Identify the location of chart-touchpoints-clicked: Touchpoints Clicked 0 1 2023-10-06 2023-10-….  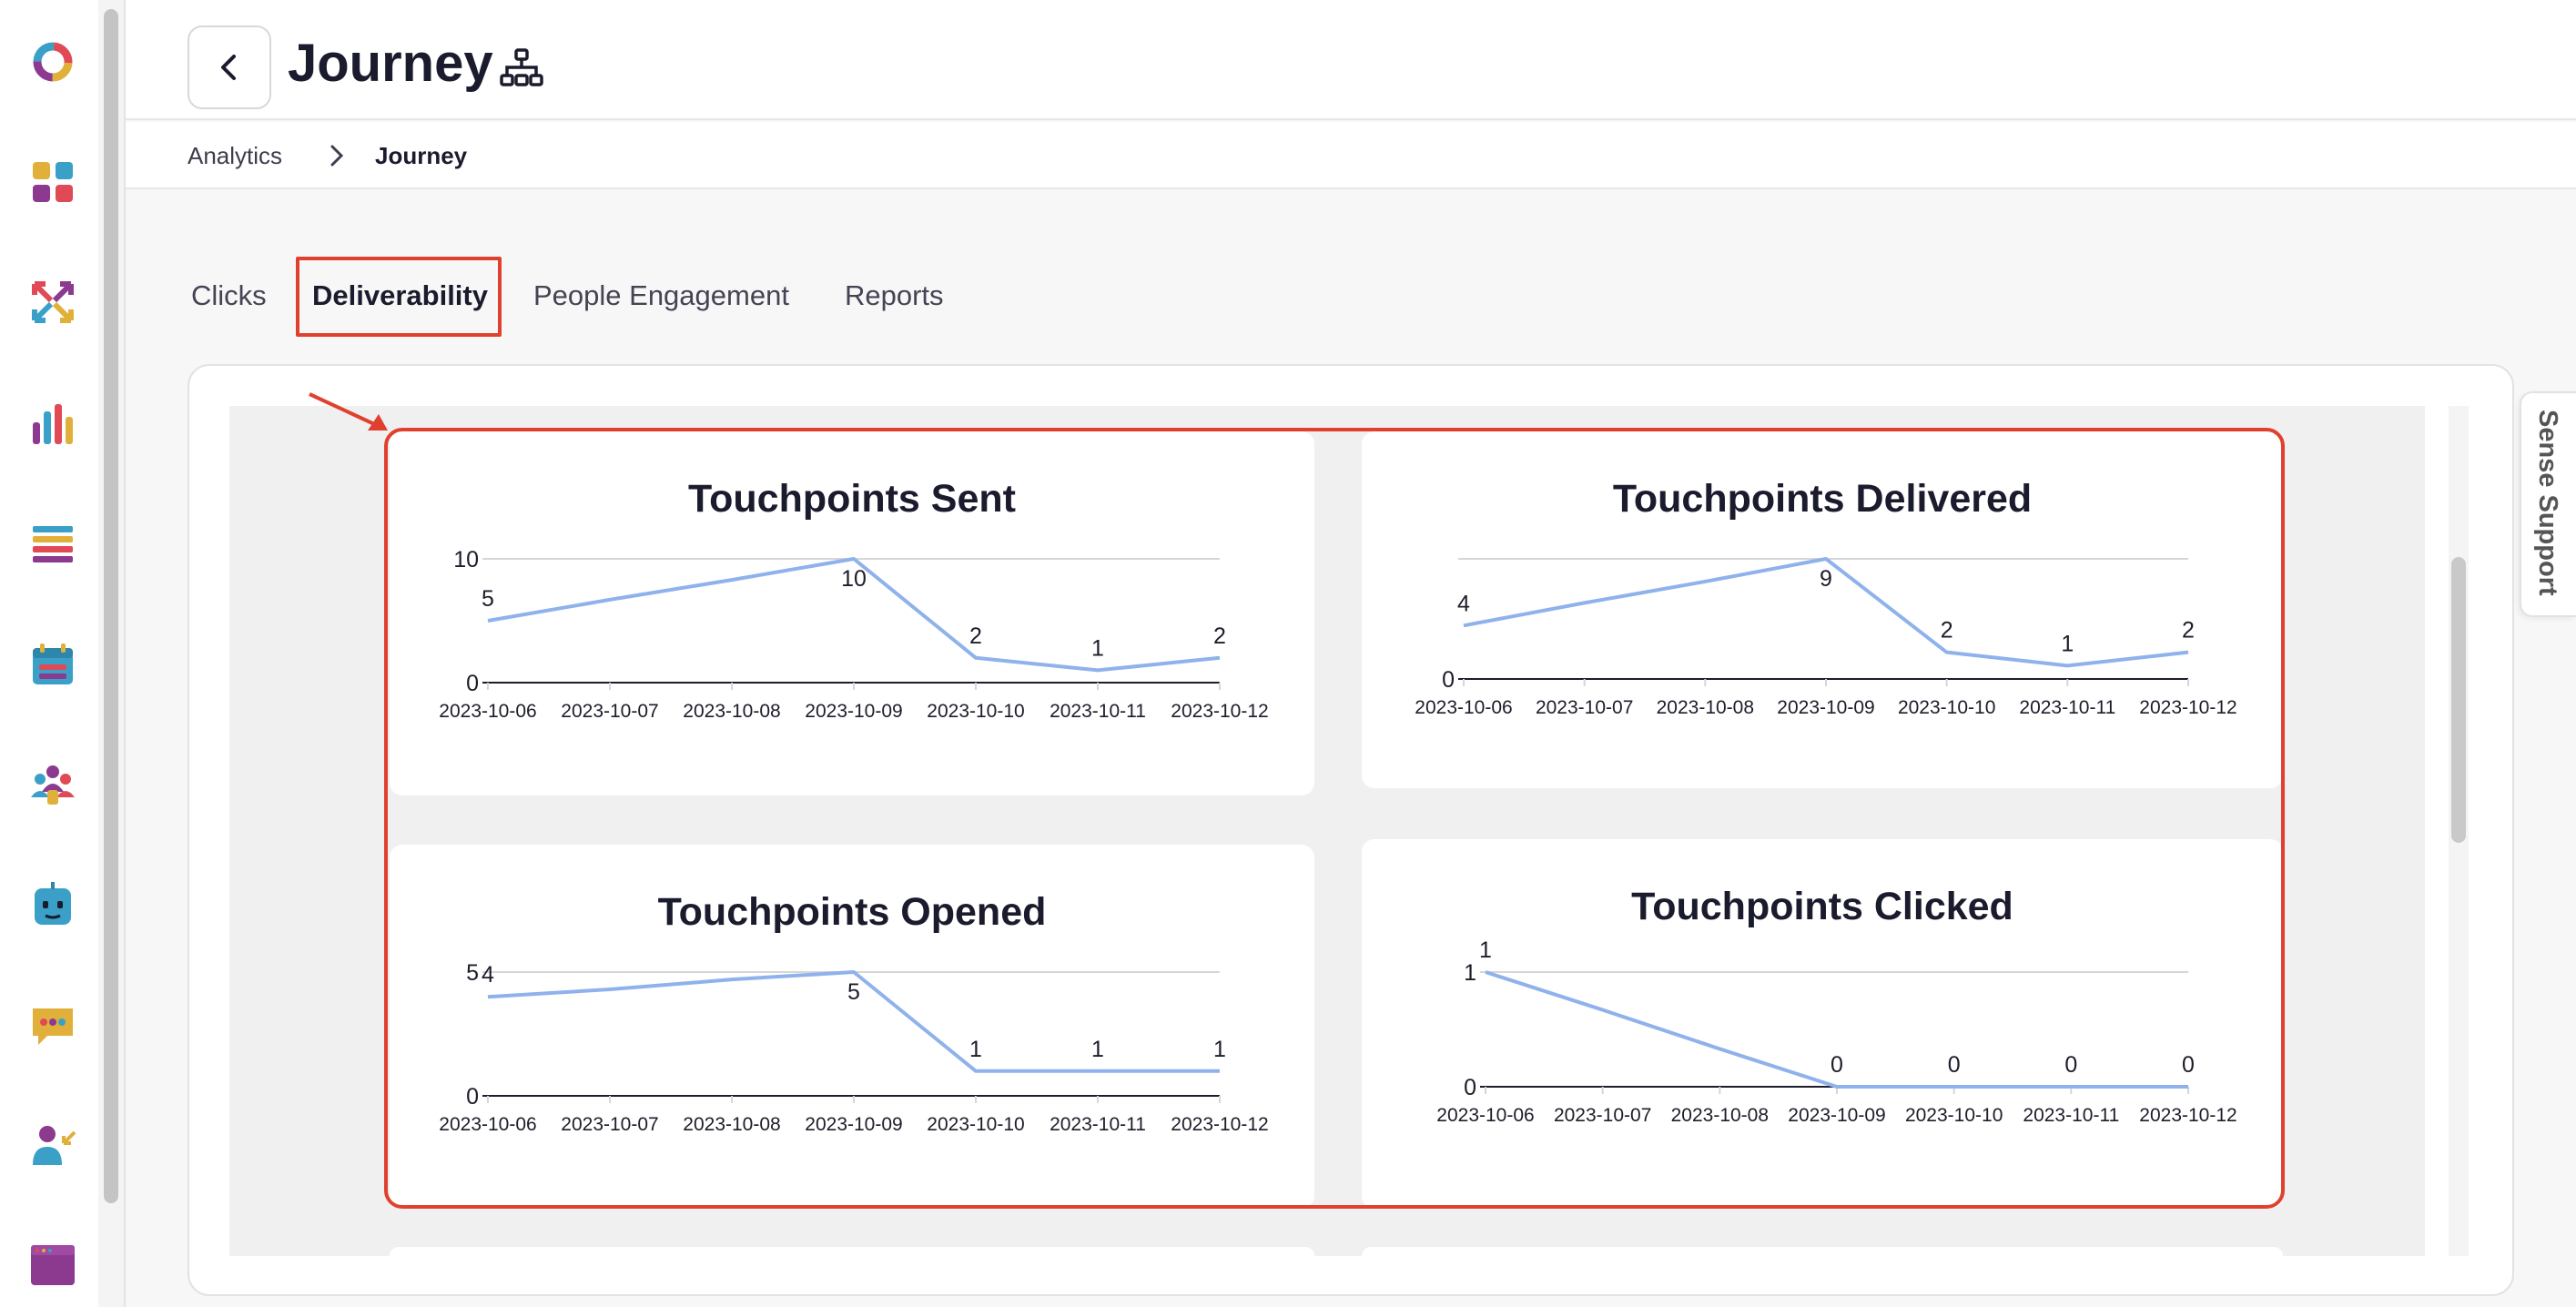
(1822, 1024).